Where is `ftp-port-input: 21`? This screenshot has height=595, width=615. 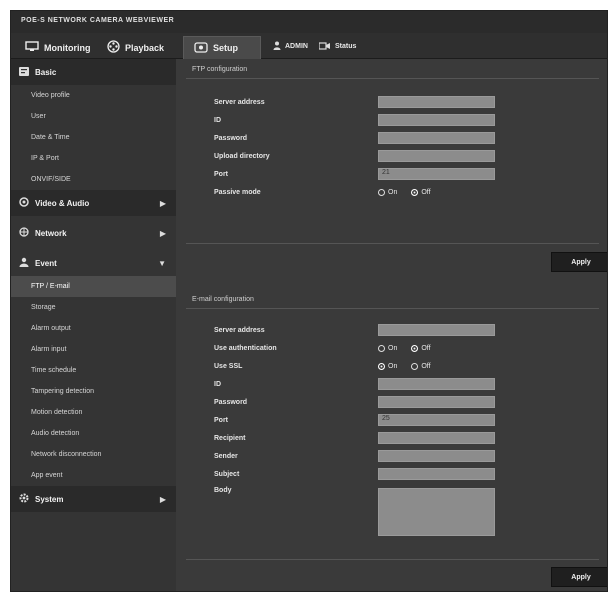
ftp-port-input: 21 is located at coordinates (436, 174).